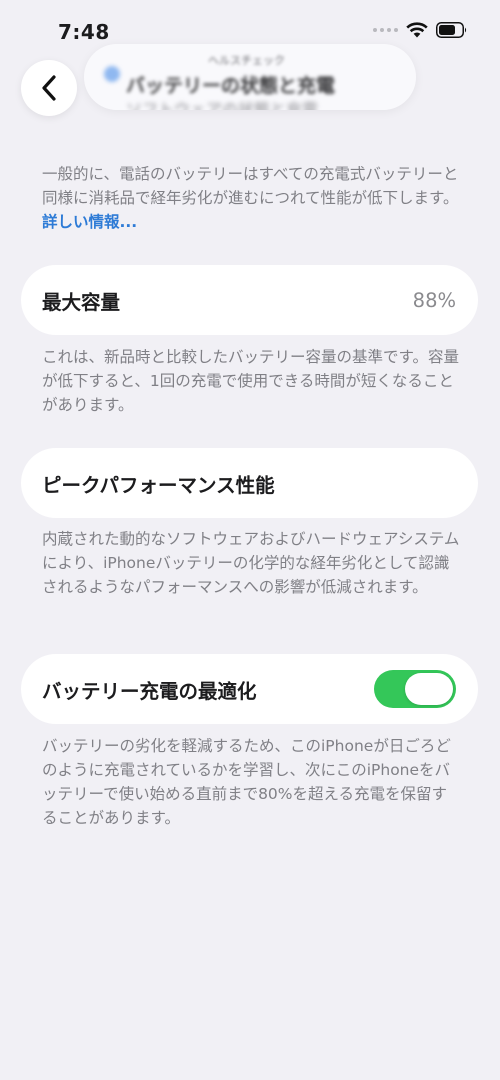 This screenshot has width=500, height=1080. I want to click on peak-performance-label: ピークパフォーマンス性能, so click(158, 485).